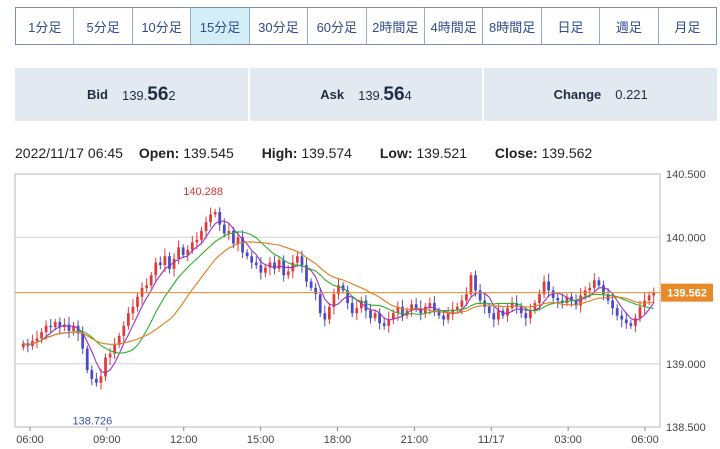  I want to click on high-value: 139.574, so click(326, 153).